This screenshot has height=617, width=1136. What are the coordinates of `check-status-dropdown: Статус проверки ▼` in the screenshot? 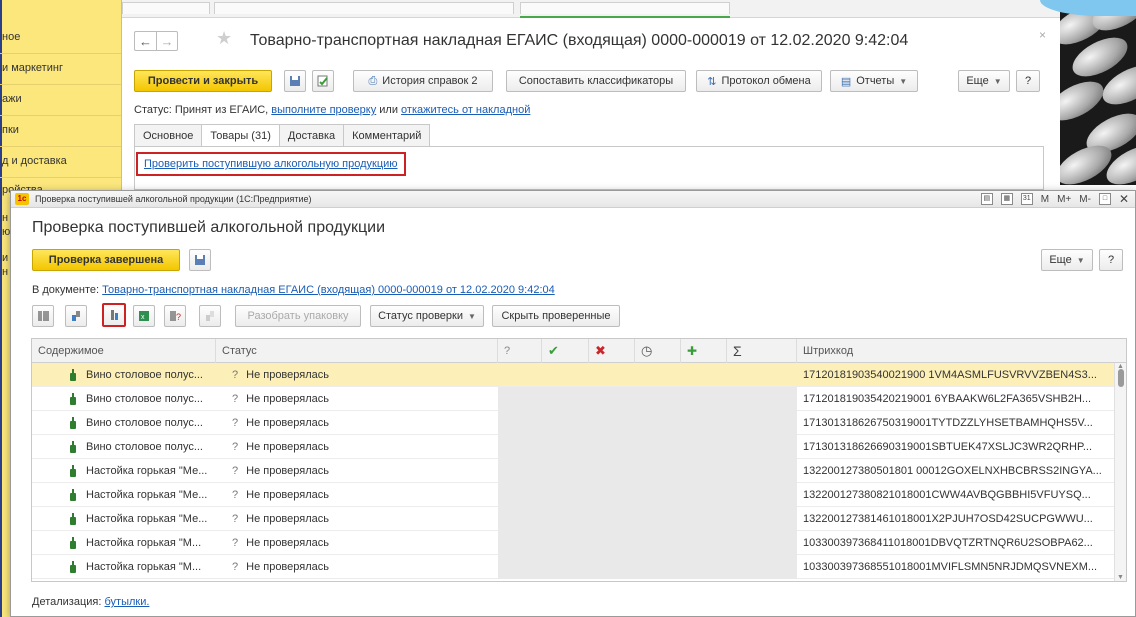 It's located at (427, 316).